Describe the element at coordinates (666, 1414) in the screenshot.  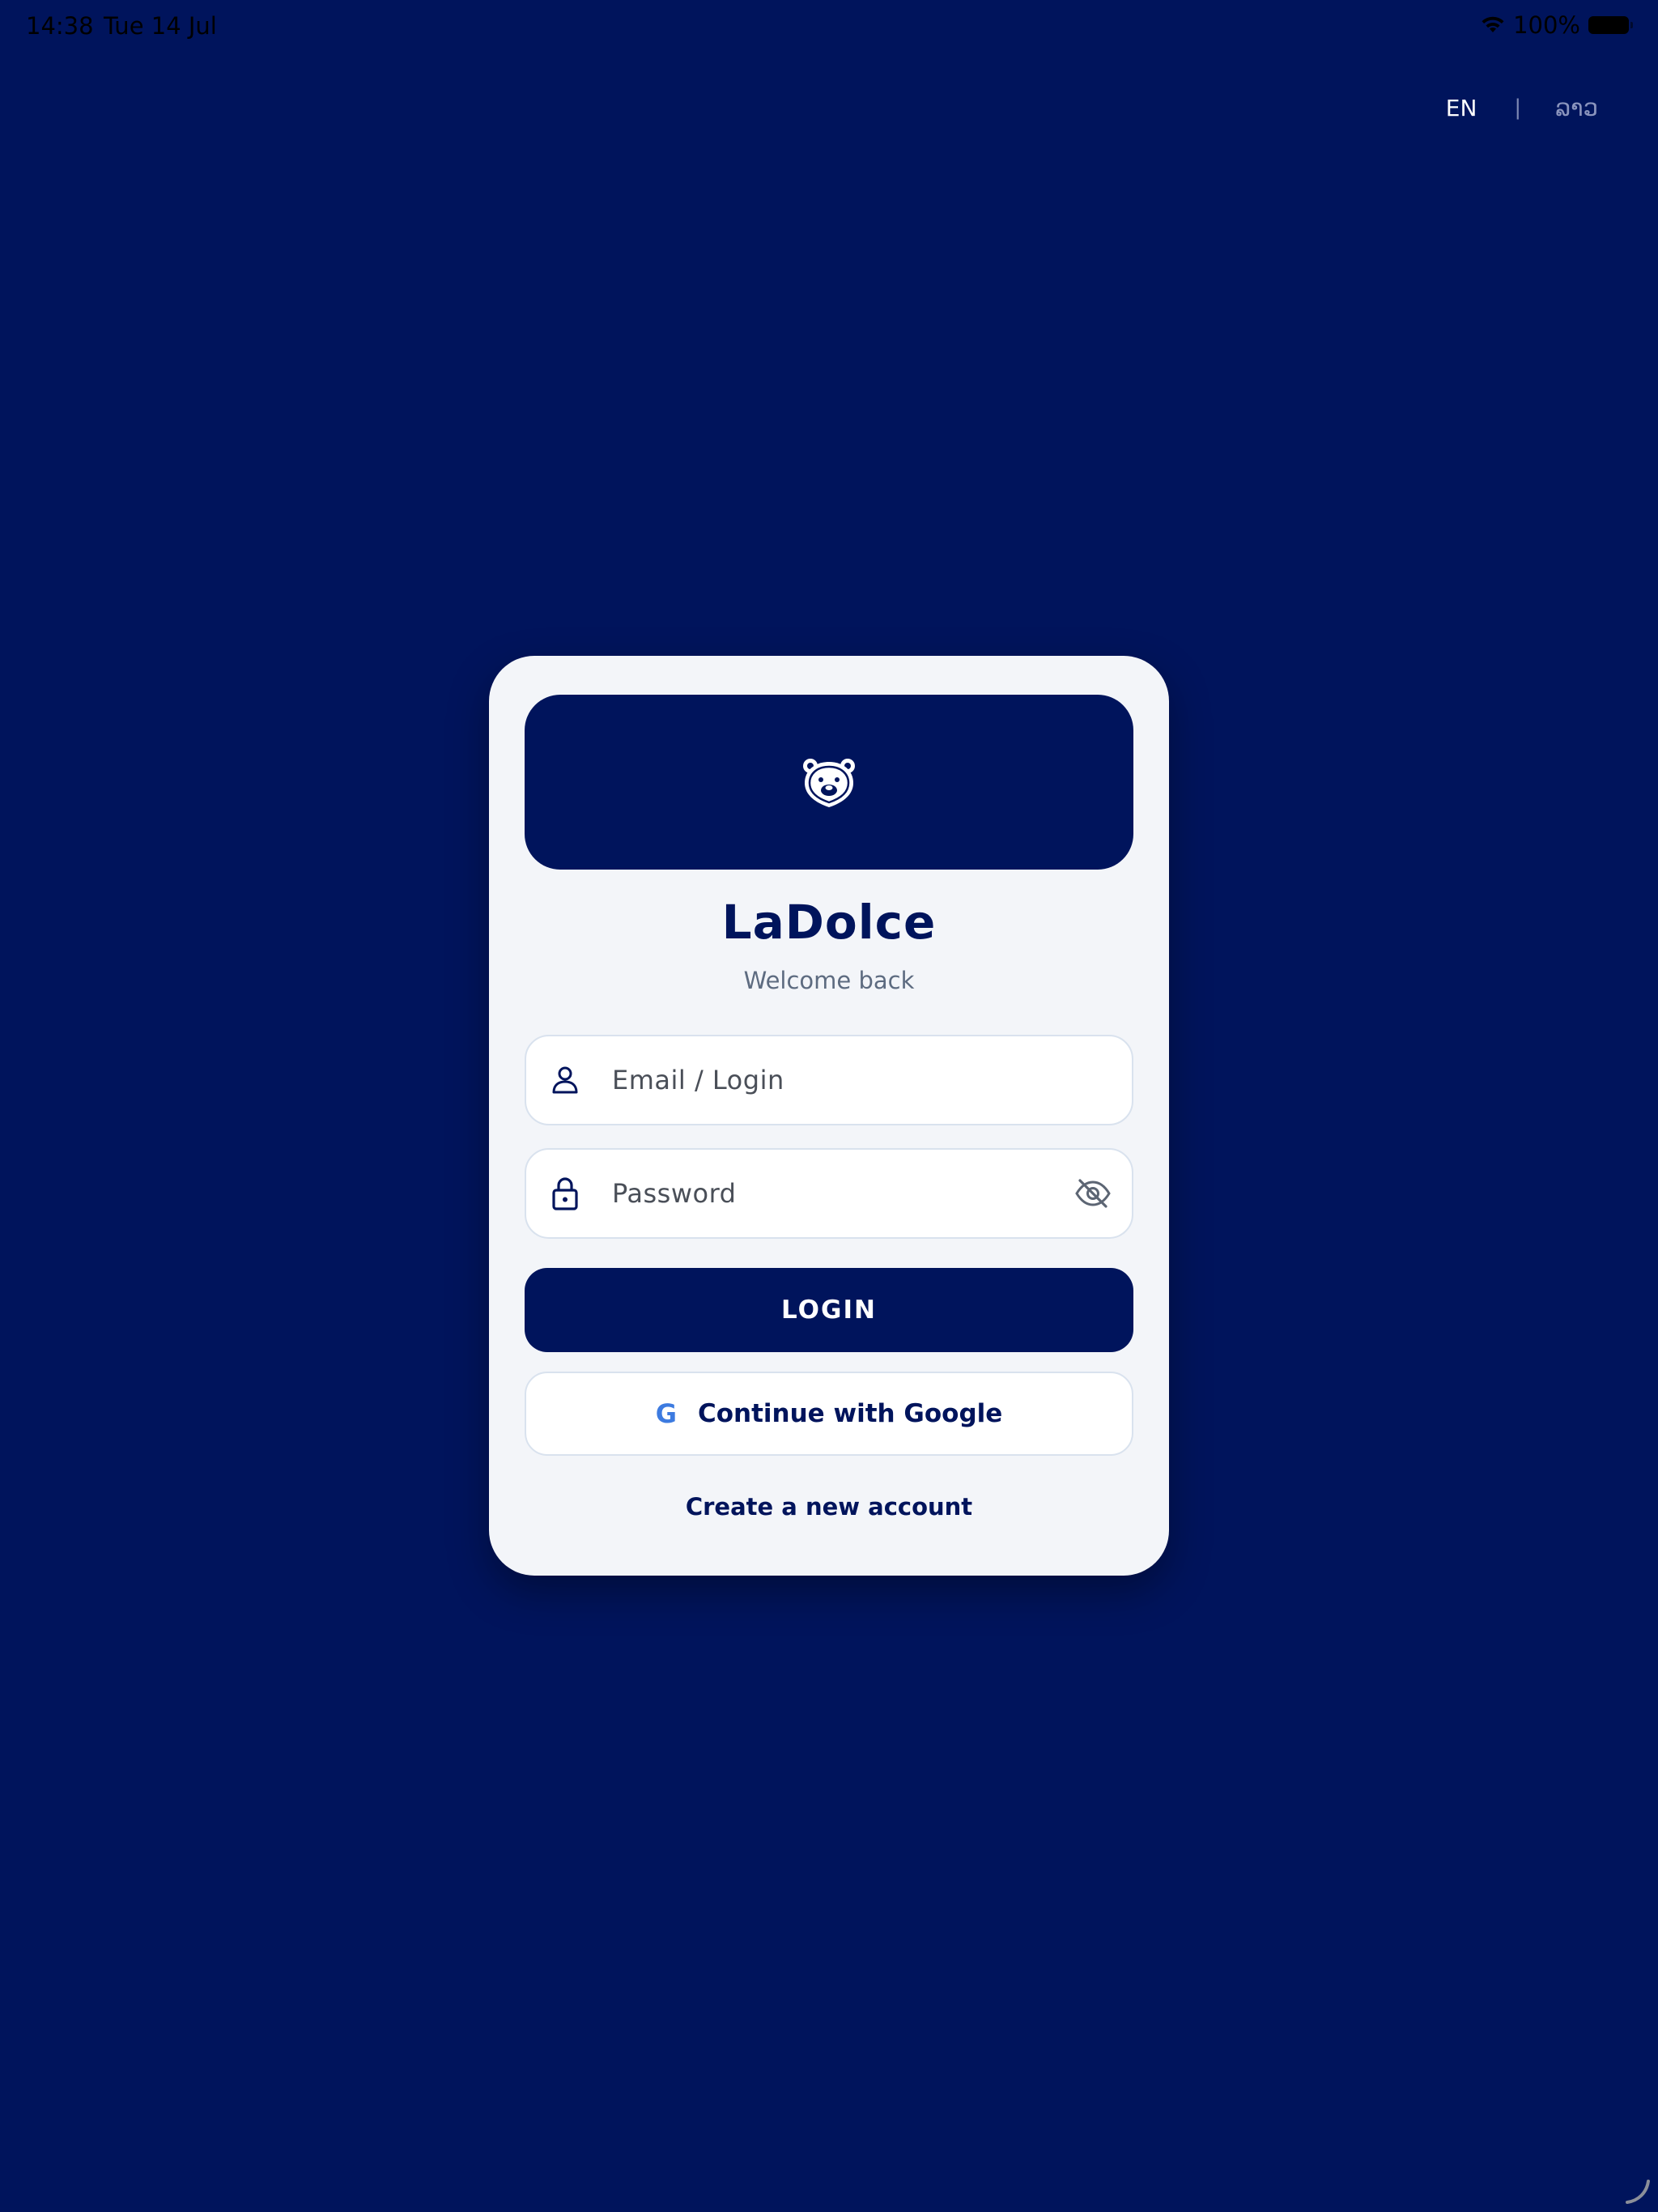
I see `google-icon: G` at that location.